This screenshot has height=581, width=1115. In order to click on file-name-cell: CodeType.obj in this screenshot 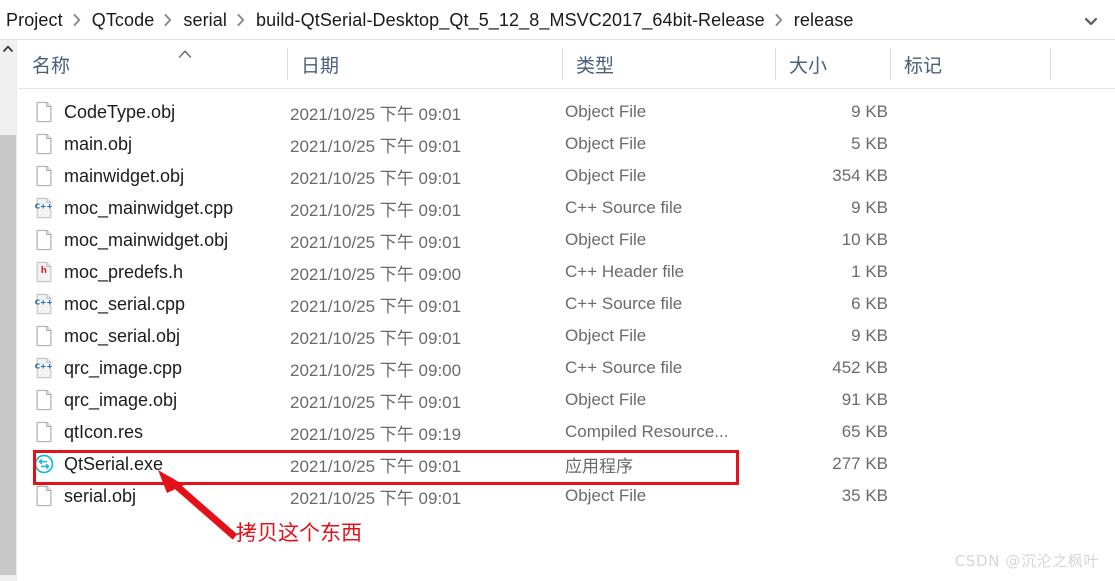, I will do `click(104, 112)`.